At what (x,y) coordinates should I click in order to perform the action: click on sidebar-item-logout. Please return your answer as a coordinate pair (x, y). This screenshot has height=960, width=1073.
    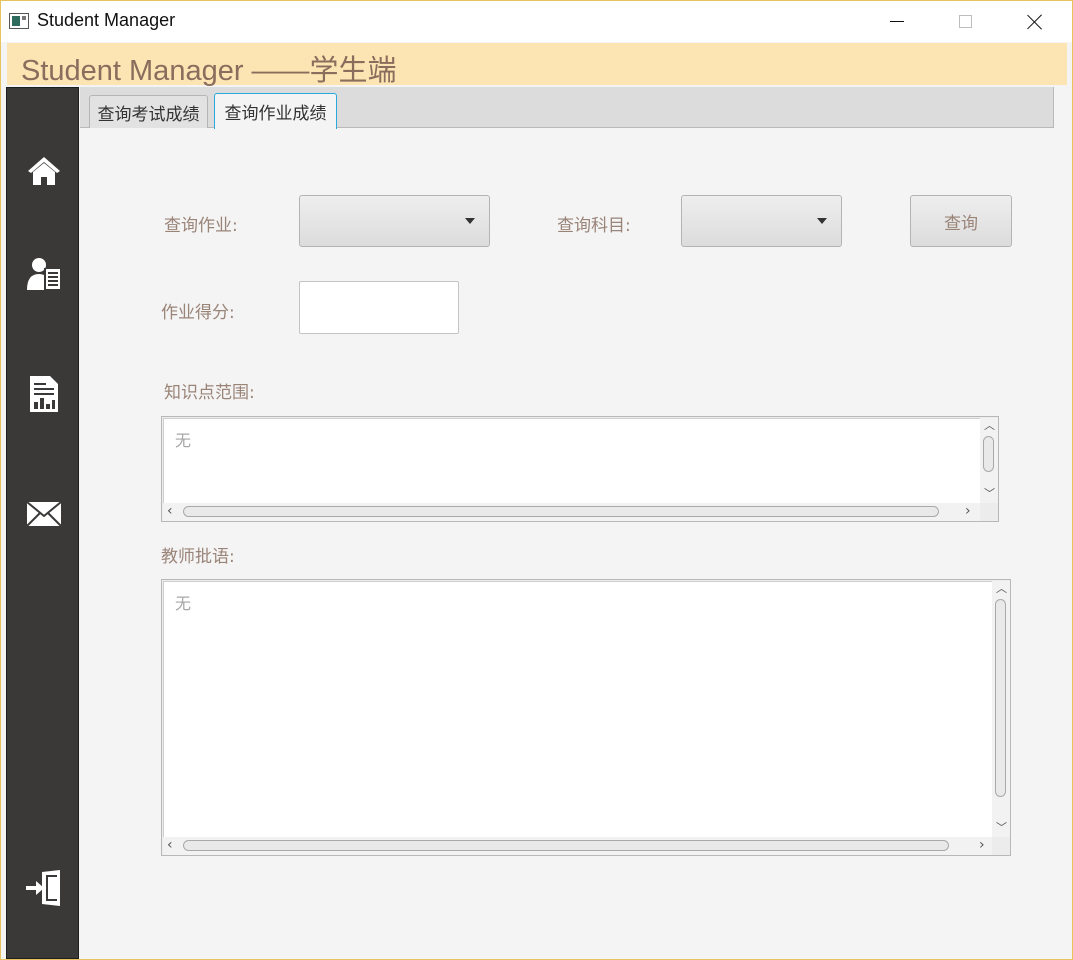
    Looking at the image, I should click on (43, 888).